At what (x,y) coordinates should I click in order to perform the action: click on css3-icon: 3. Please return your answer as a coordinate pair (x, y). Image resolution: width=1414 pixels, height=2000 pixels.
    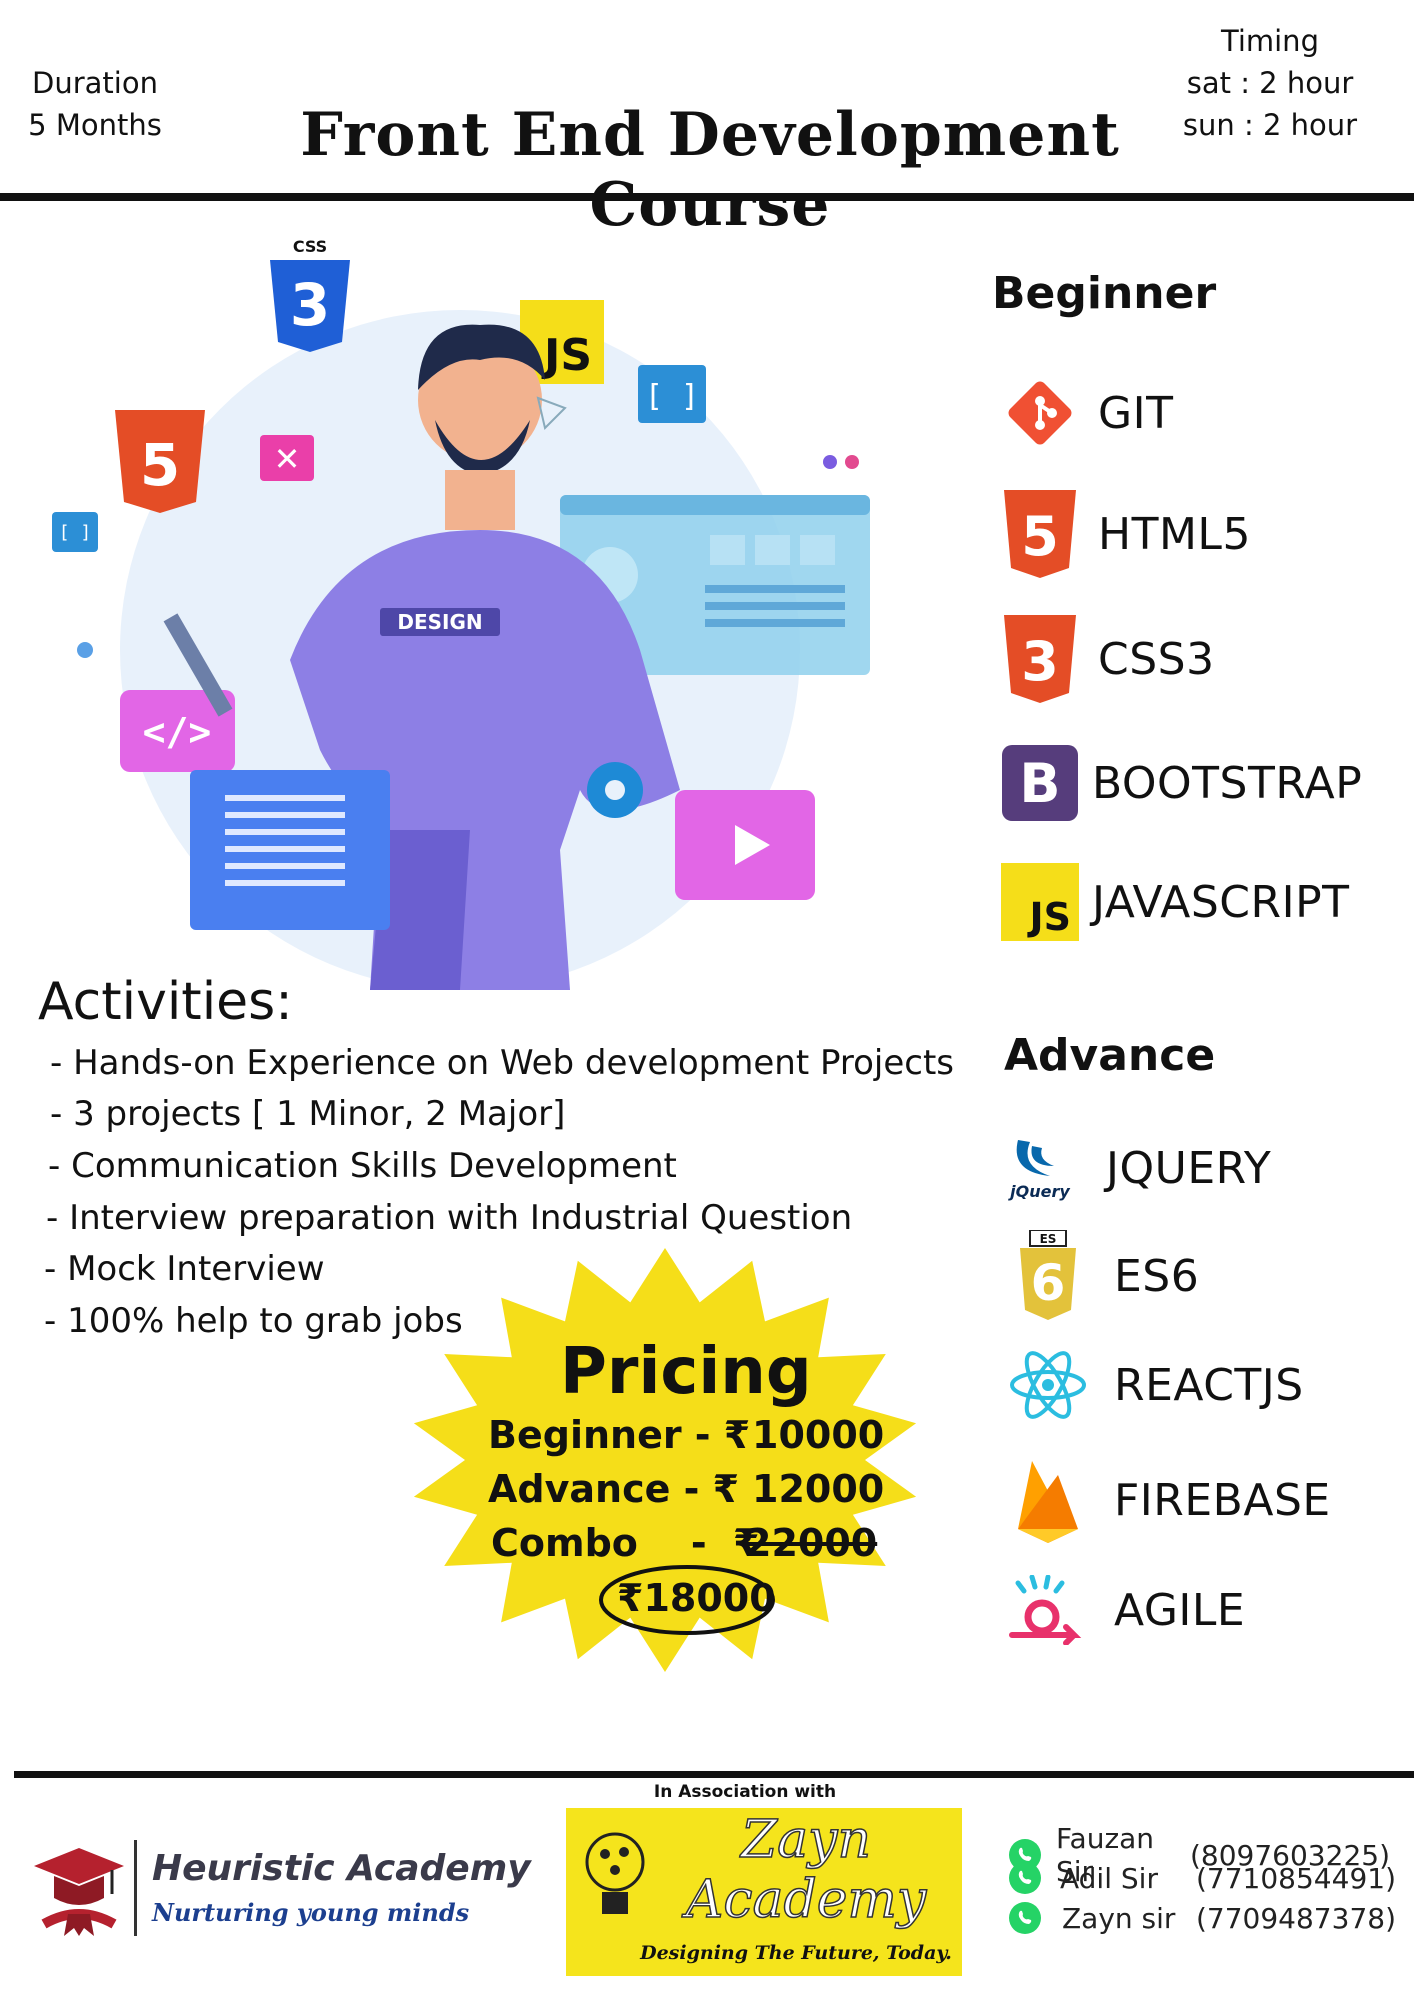
    Looking at the image, I should click on (1040, 659).